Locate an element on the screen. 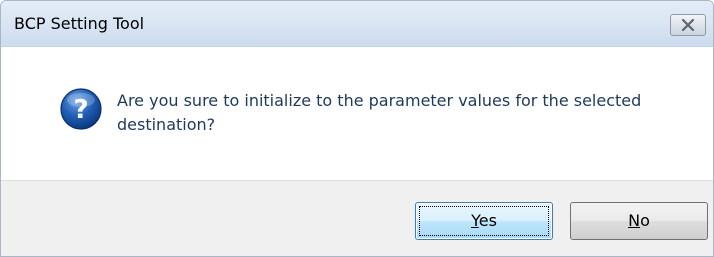 This screenshot has height=257, width=714. yes-mnemonic: Y is located at coordinates (475, 220).